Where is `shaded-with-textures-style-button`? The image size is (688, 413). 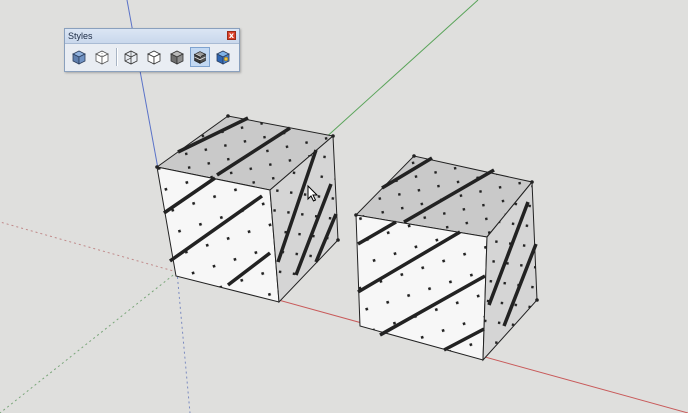
shaded-with-textures-style-button is located at coordinates (200, 57).